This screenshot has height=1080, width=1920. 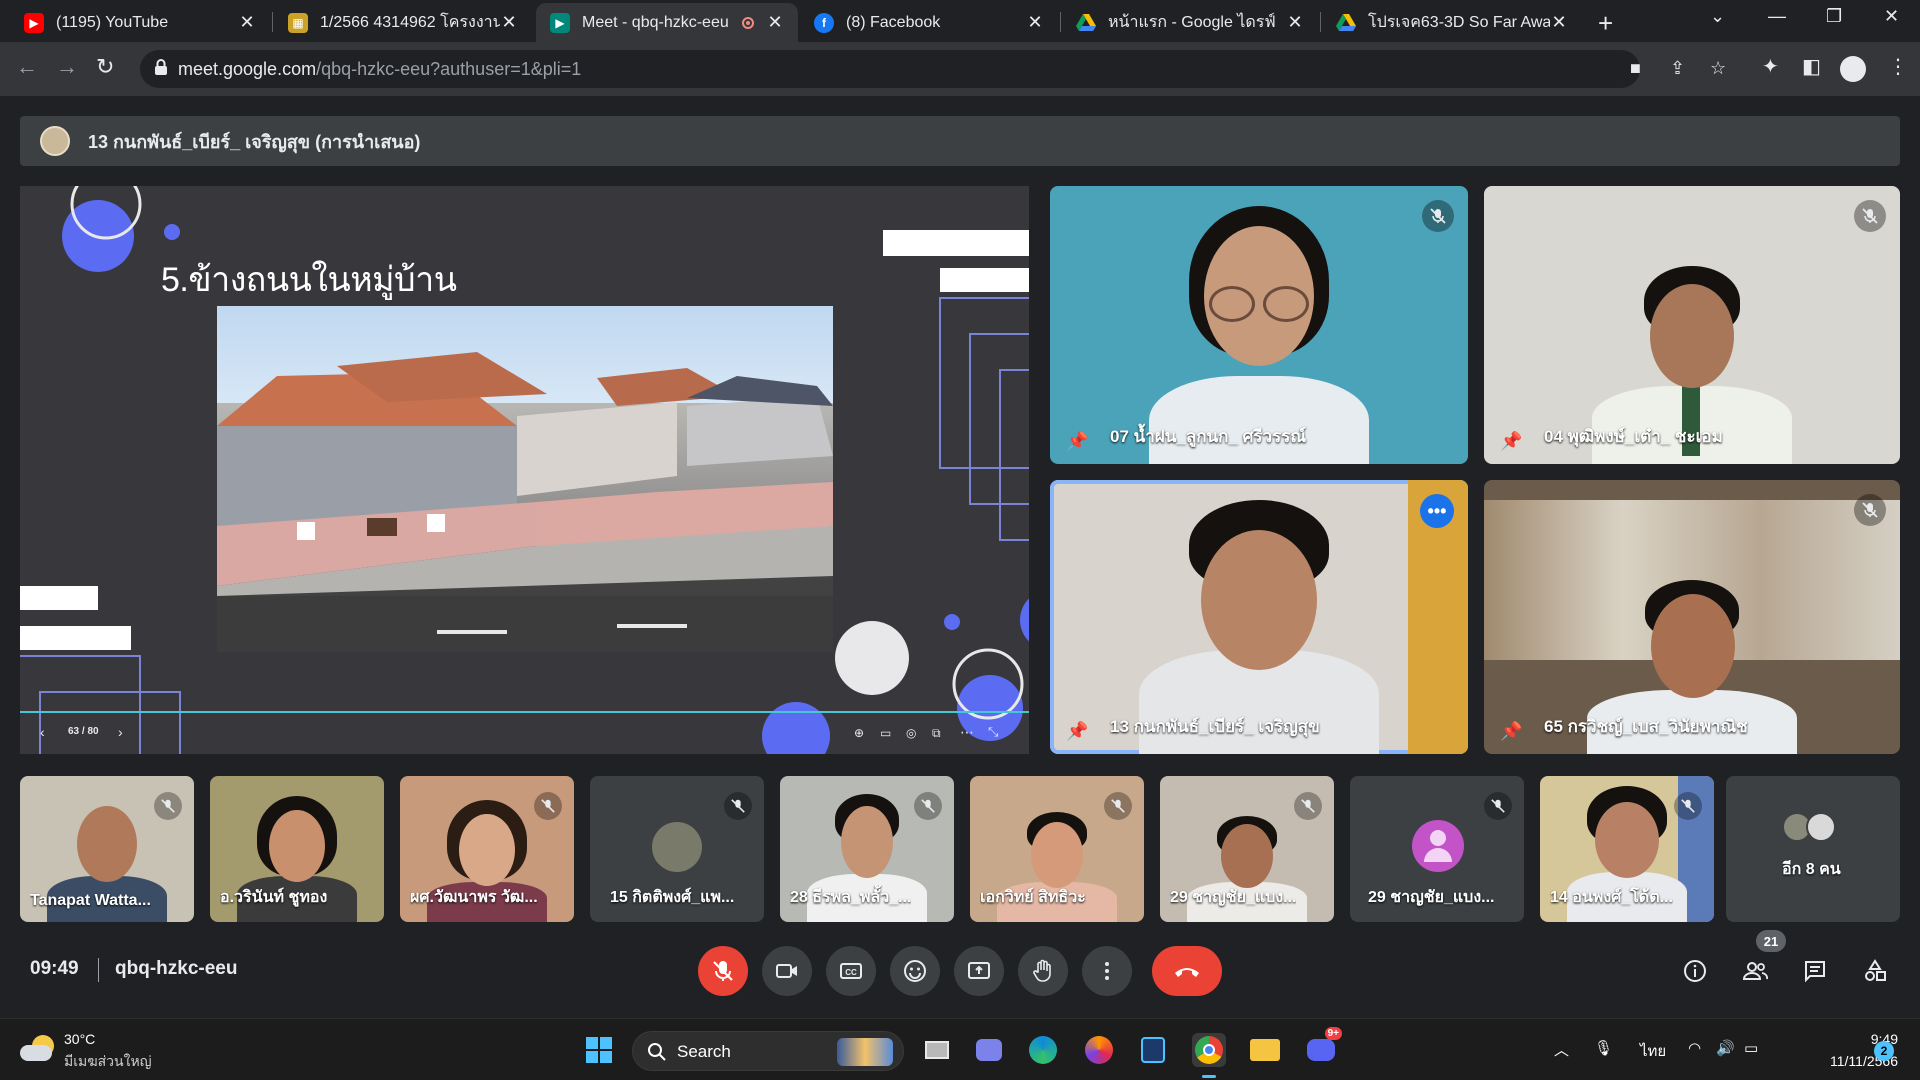 I want to click on weather-icon, so click(x=38, y=1049).